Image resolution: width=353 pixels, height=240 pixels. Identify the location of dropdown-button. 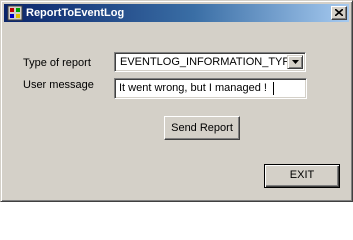
(295, 62).